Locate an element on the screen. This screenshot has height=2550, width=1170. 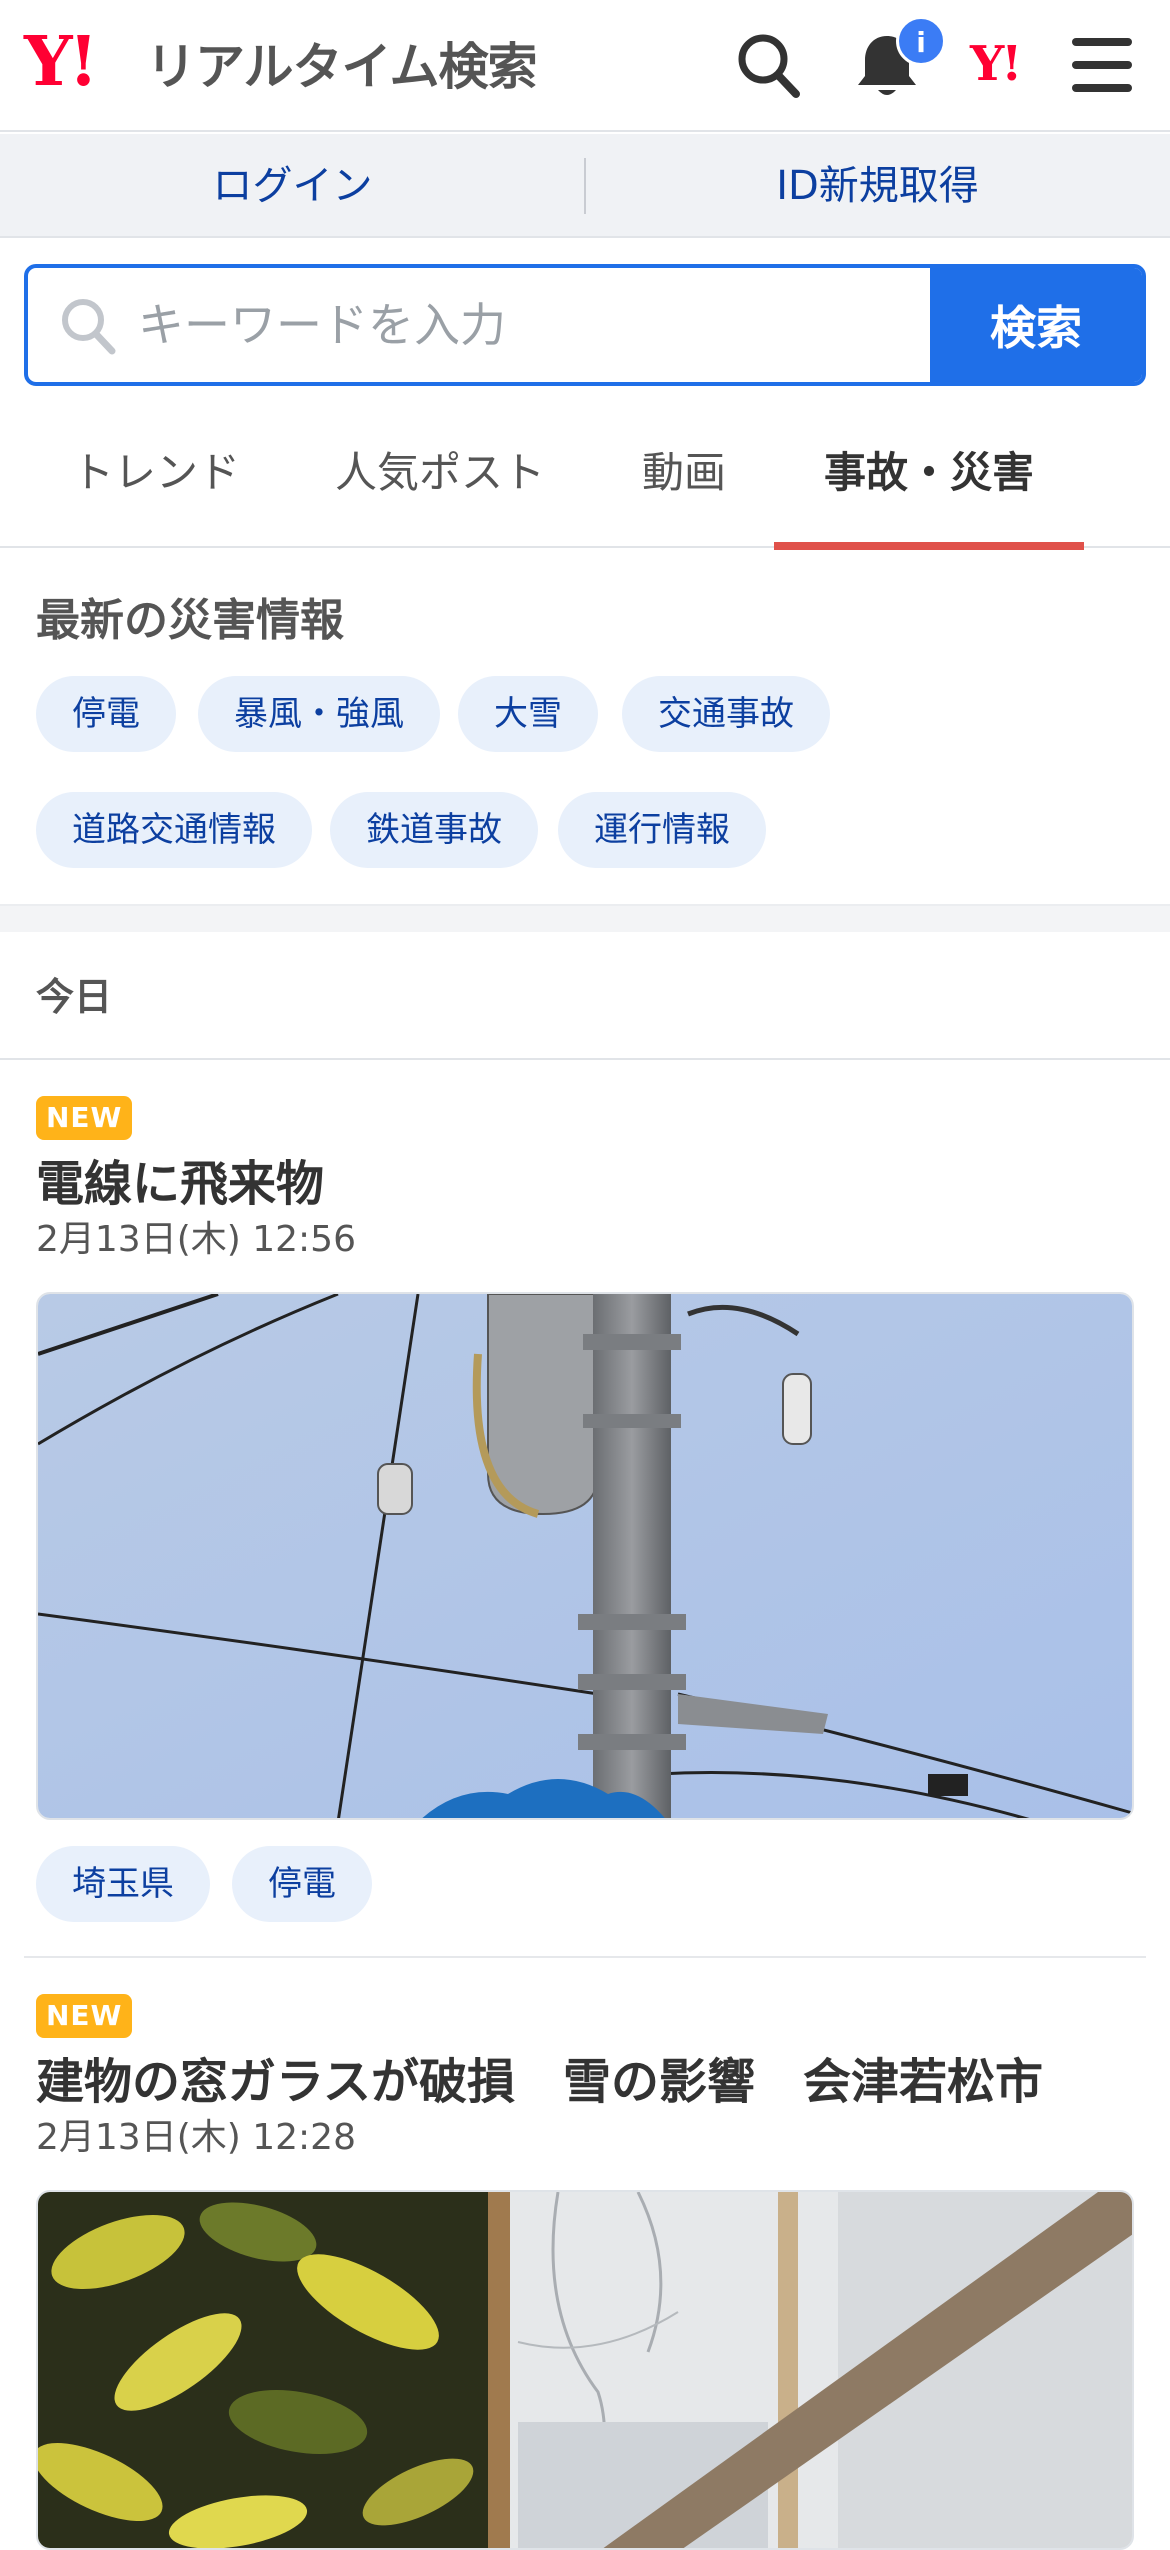
search-box: 検索 is located at coordinates (585, 325).